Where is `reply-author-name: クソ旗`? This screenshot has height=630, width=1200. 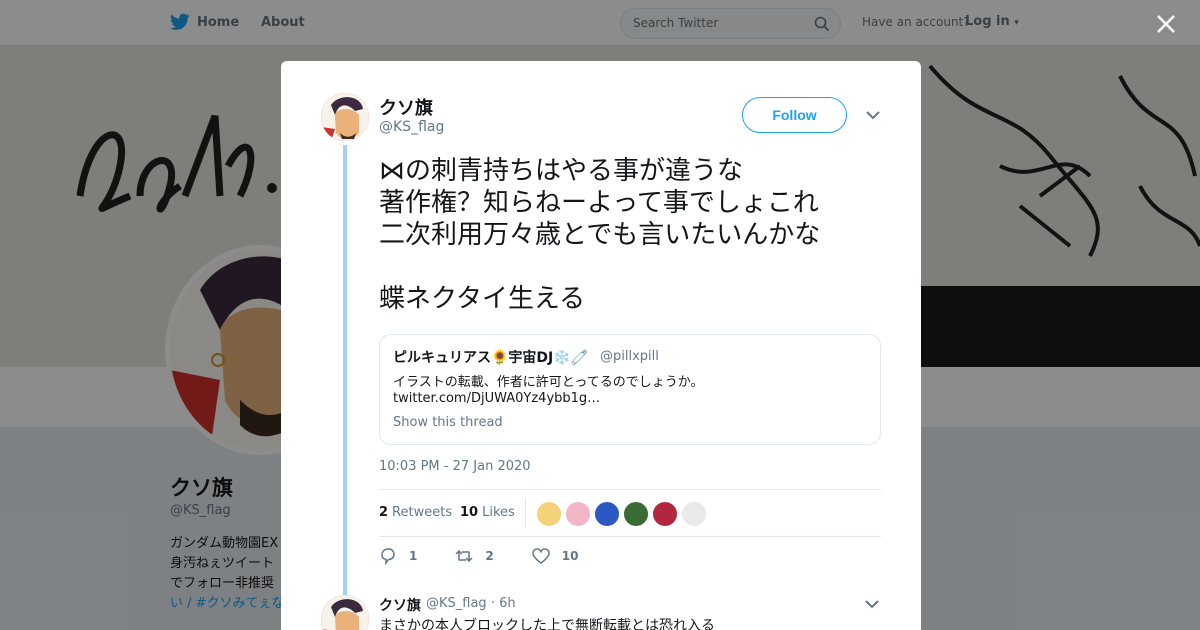 reply-author-name: クソ旗 is located at coordinates (400, 605).